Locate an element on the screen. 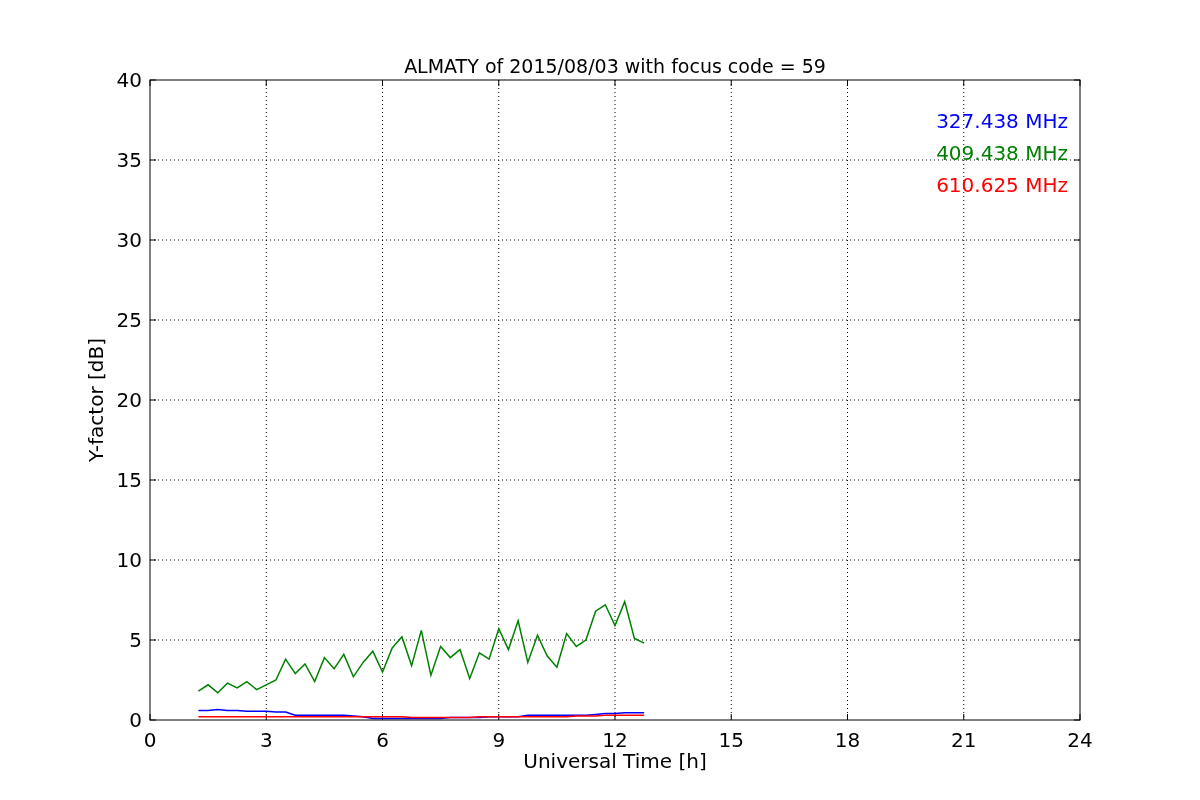  y-tick-label: 0 is located at coordinates (135, 720).